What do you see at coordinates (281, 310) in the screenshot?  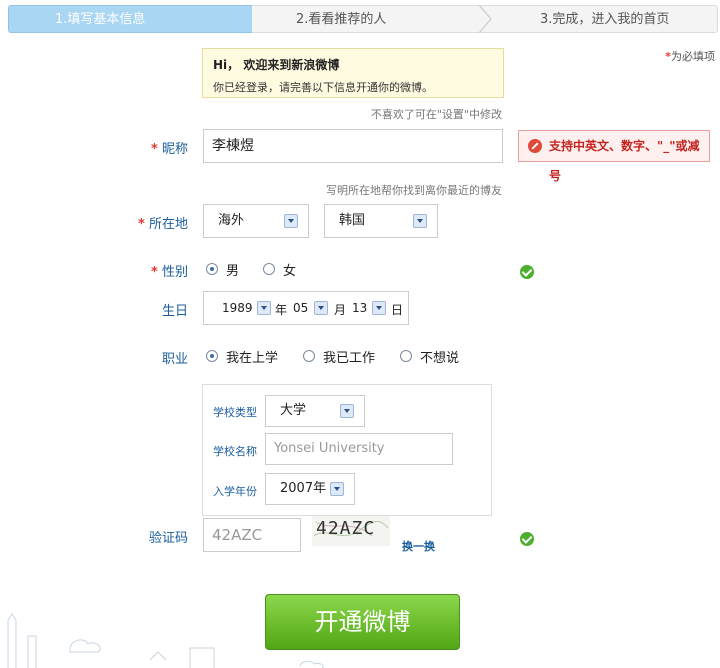 I see `birth-year-unit: 年` at bounding box center [281, 310].